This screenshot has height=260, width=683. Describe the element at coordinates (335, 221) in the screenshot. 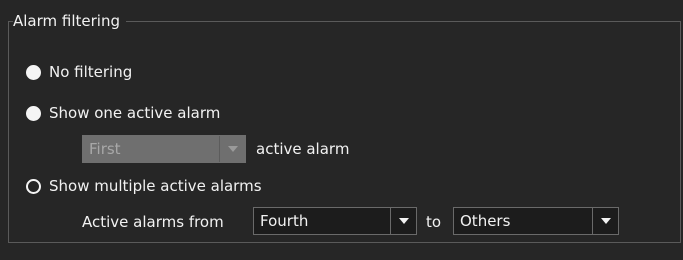

I see `from-alarm-select: Fourth` at that location.